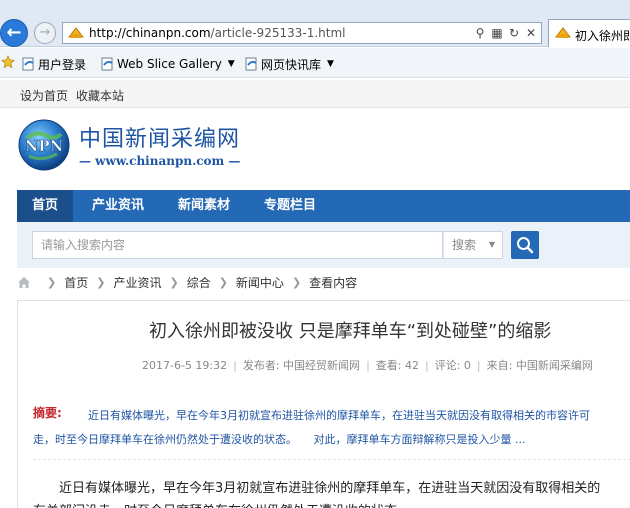  I want to click on forward-arrow-icon: →, so click(45, 32).